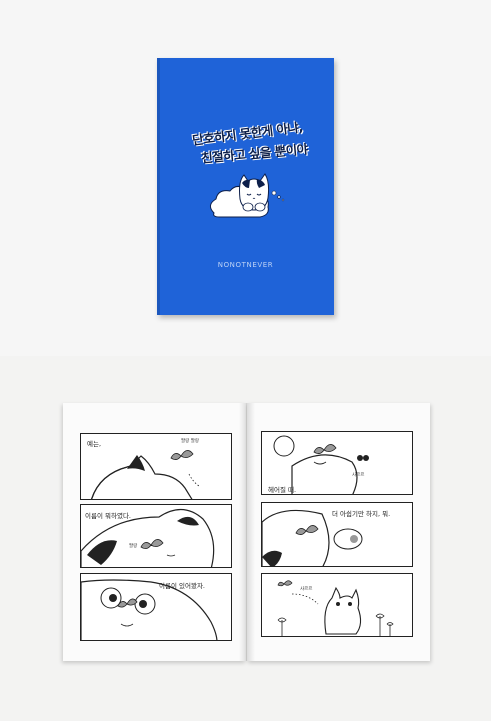 This screenshot has height=721, width=491. Describe the element at coordinates (133, 546) in the screenshot. I see `left-panel-2-sfx: 팔랑` at that location.